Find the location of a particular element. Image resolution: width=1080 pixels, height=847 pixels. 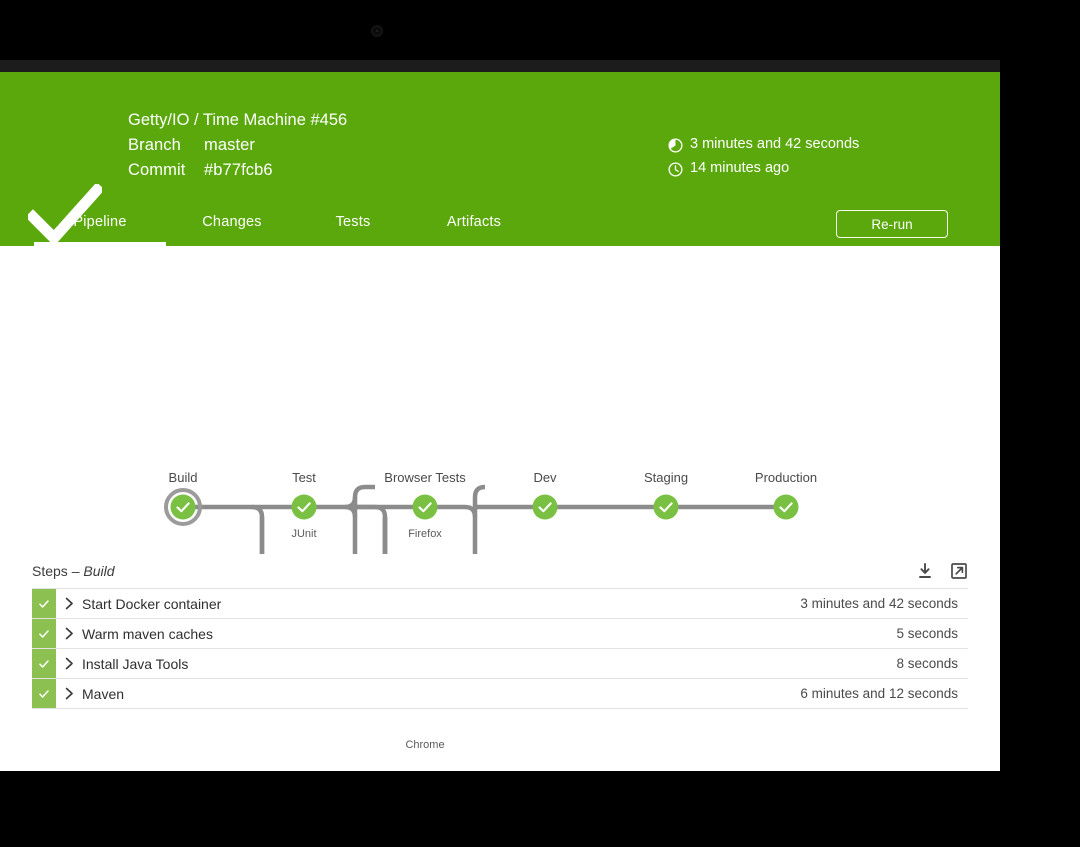

device-bezel is located at coordinates (540, 30).